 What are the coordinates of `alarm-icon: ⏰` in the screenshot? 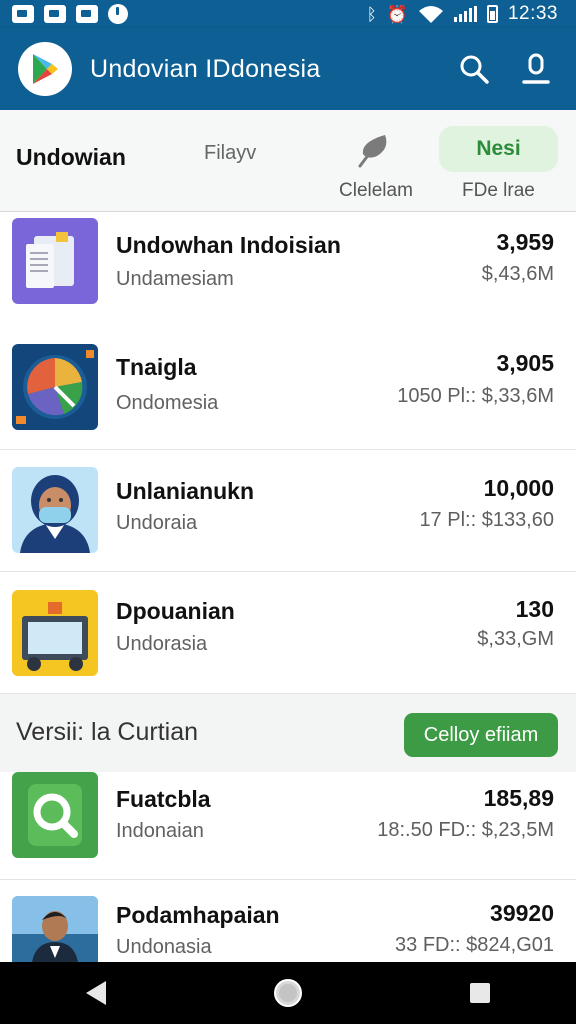 It's located at (397, 14).